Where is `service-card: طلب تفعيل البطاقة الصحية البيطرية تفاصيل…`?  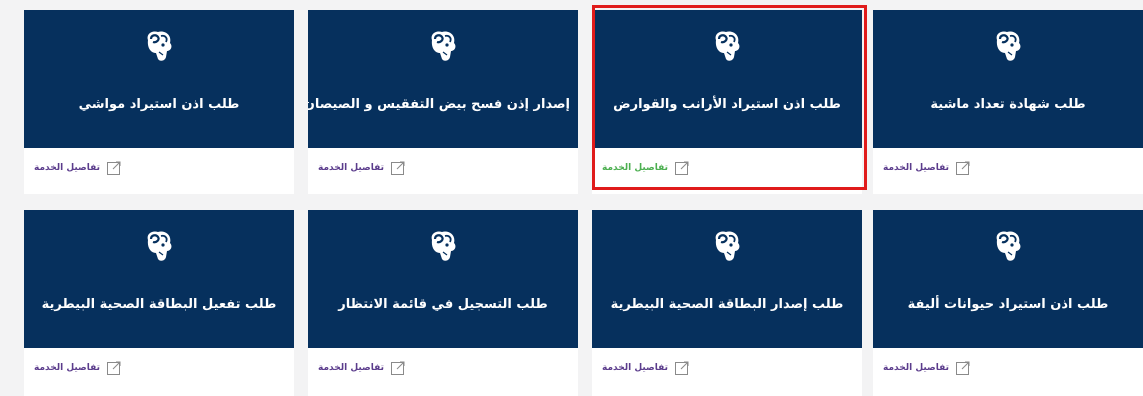 service-card: طلب تفعيل البطاقة الصحية البيطرية تفاصيل… is located at coordinates (159, 303).